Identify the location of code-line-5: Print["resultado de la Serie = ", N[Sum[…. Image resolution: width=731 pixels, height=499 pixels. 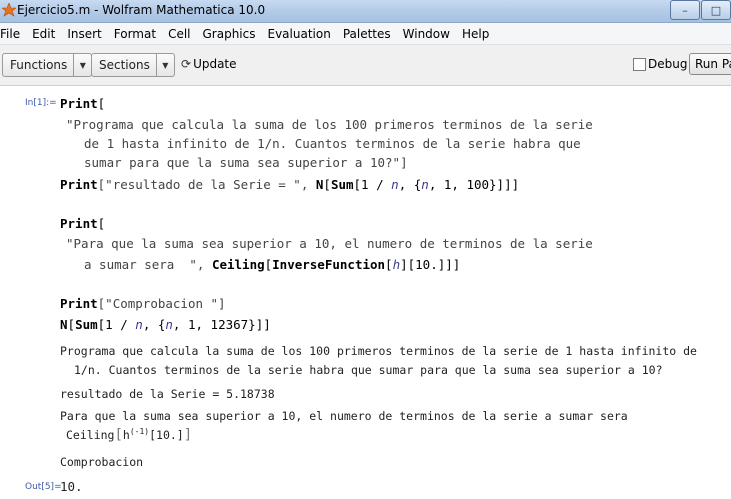
(289, 184).